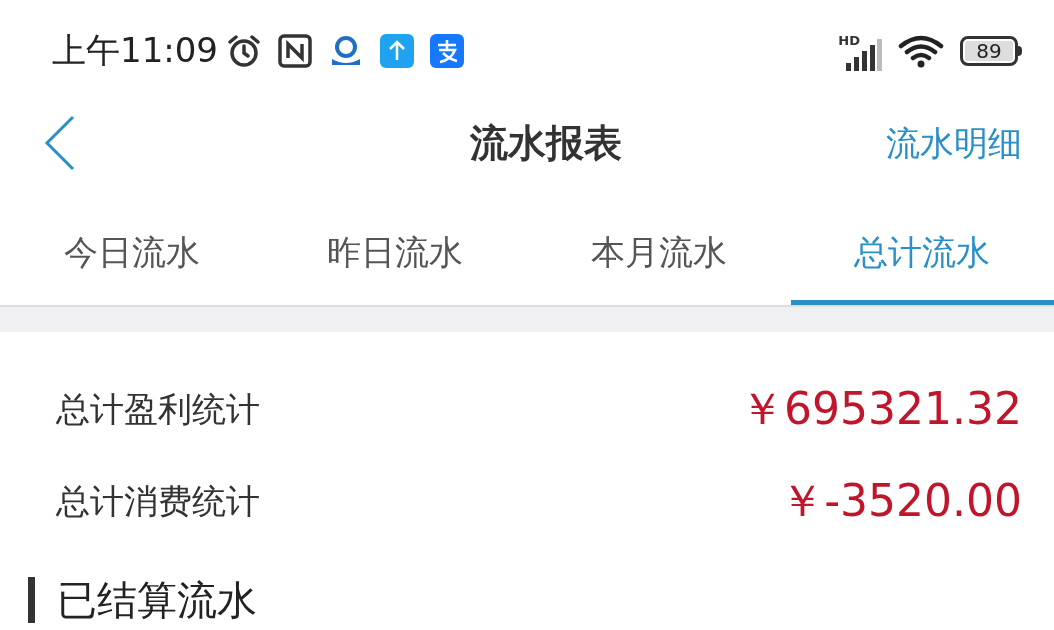 The image size is (1054, 630). What do you see at coordinates (881, 409) in the screenshot?
I see `stat-value: ￥695321.32` at bounding box center [881, 409].